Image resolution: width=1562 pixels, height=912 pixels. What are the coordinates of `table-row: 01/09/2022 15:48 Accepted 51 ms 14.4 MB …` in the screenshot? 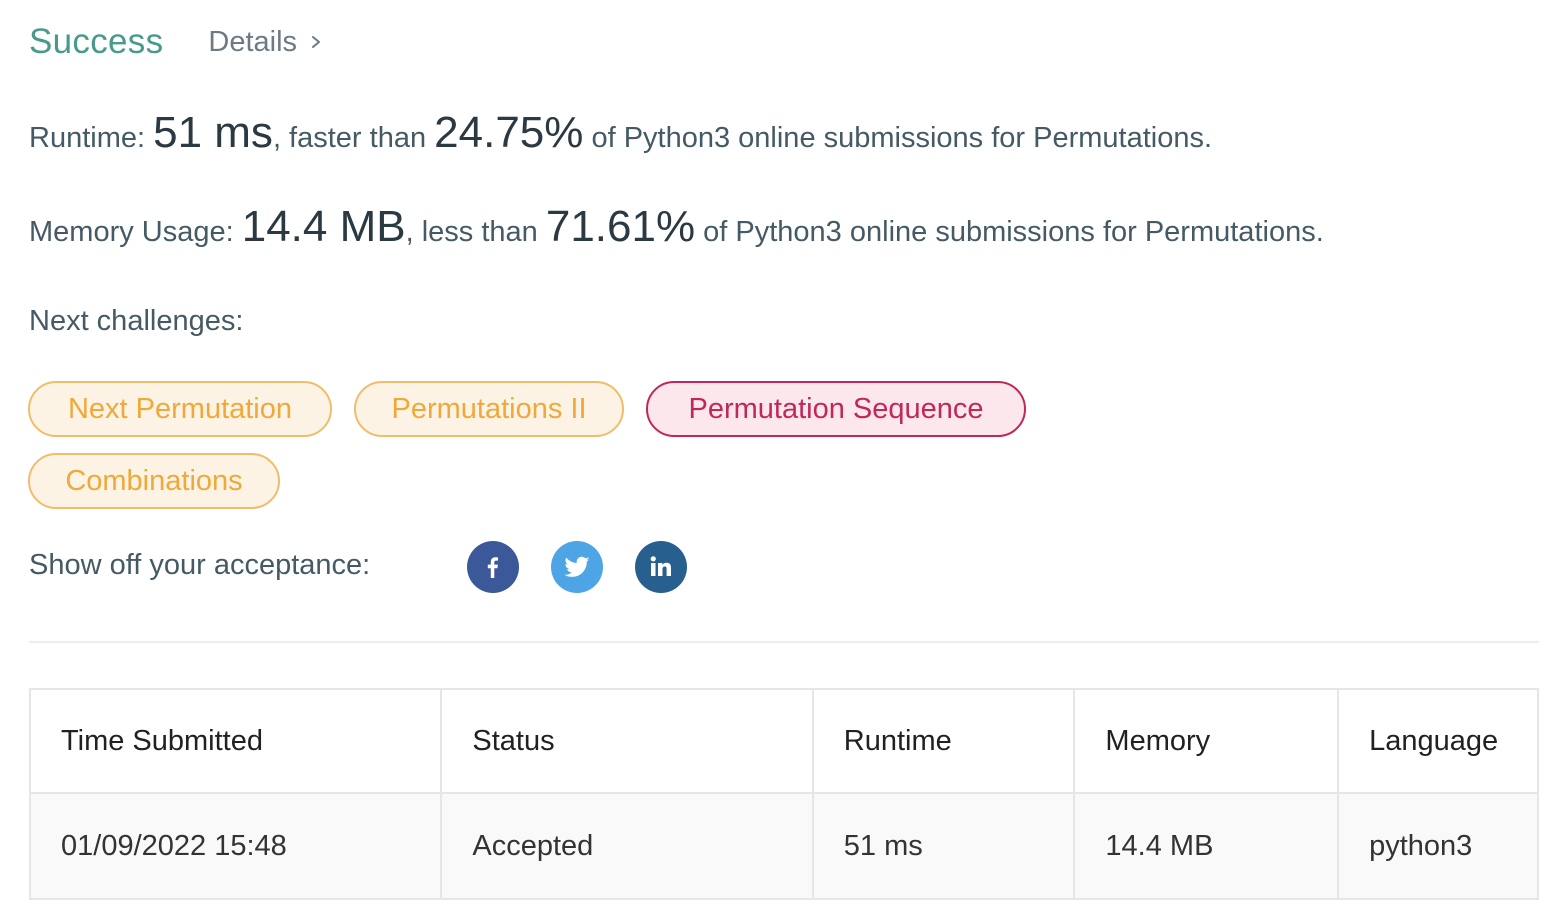 It's located at (783, 846).